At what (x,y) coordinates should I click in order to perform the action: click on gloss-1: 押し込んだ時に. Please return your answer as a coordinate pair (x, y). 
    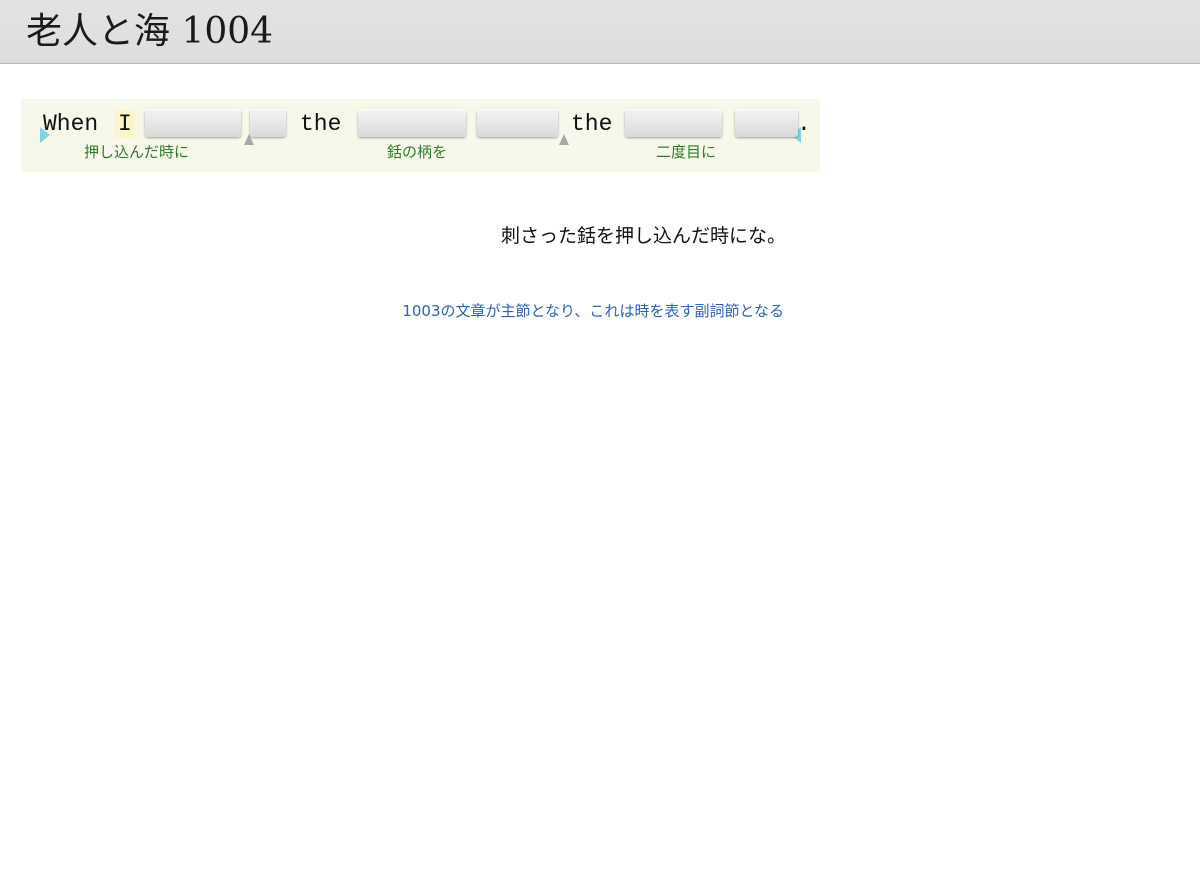
    Looking at the image, I should click on (137, 152).